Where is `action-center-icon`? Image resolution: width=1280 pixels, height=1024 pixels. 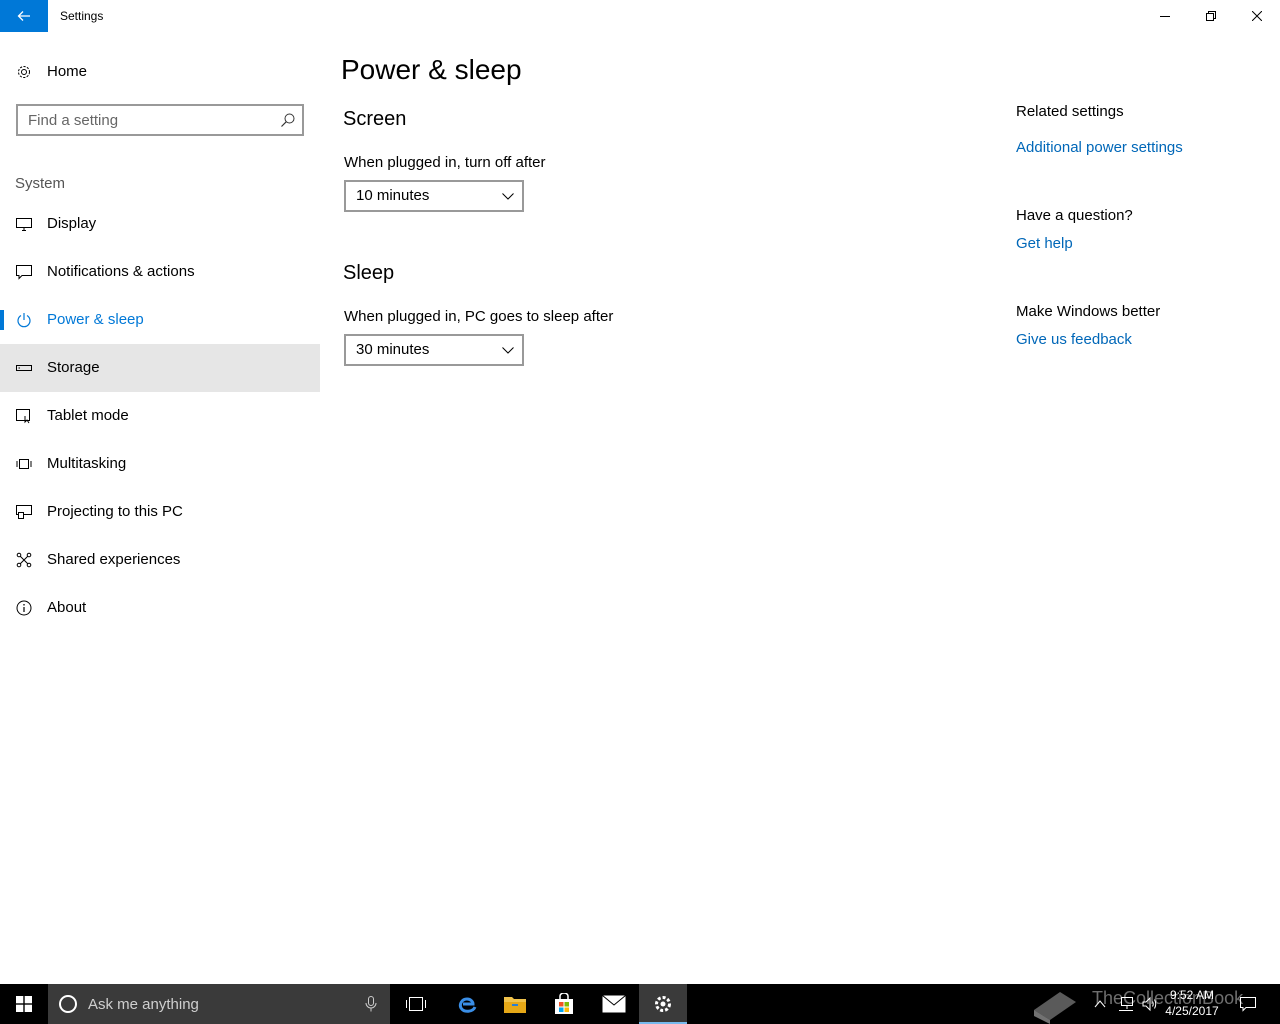
action-center-icon is located at coordinates (1248, 1004).